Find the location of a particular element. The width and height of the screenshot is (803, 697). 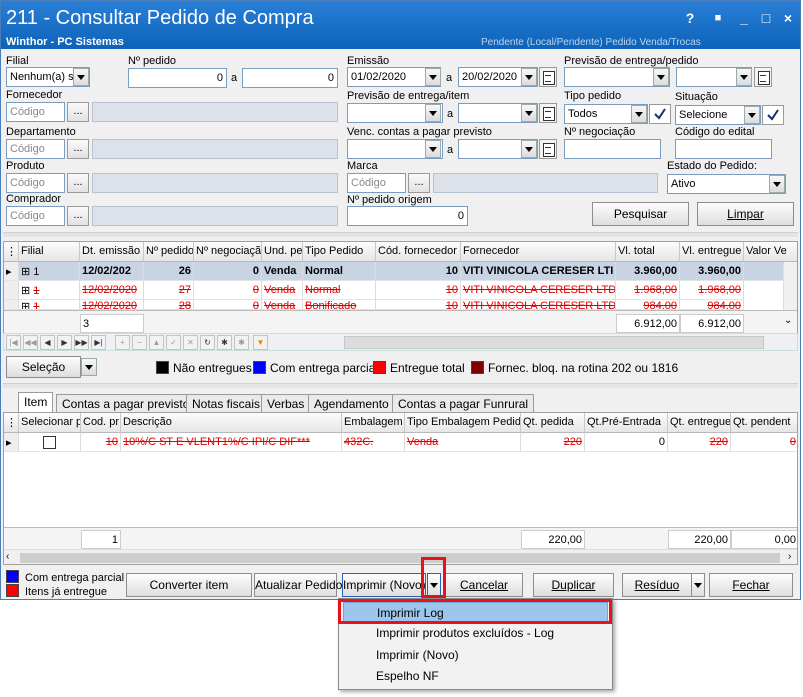

scroll-thumb is located at coordinates (400, 558).